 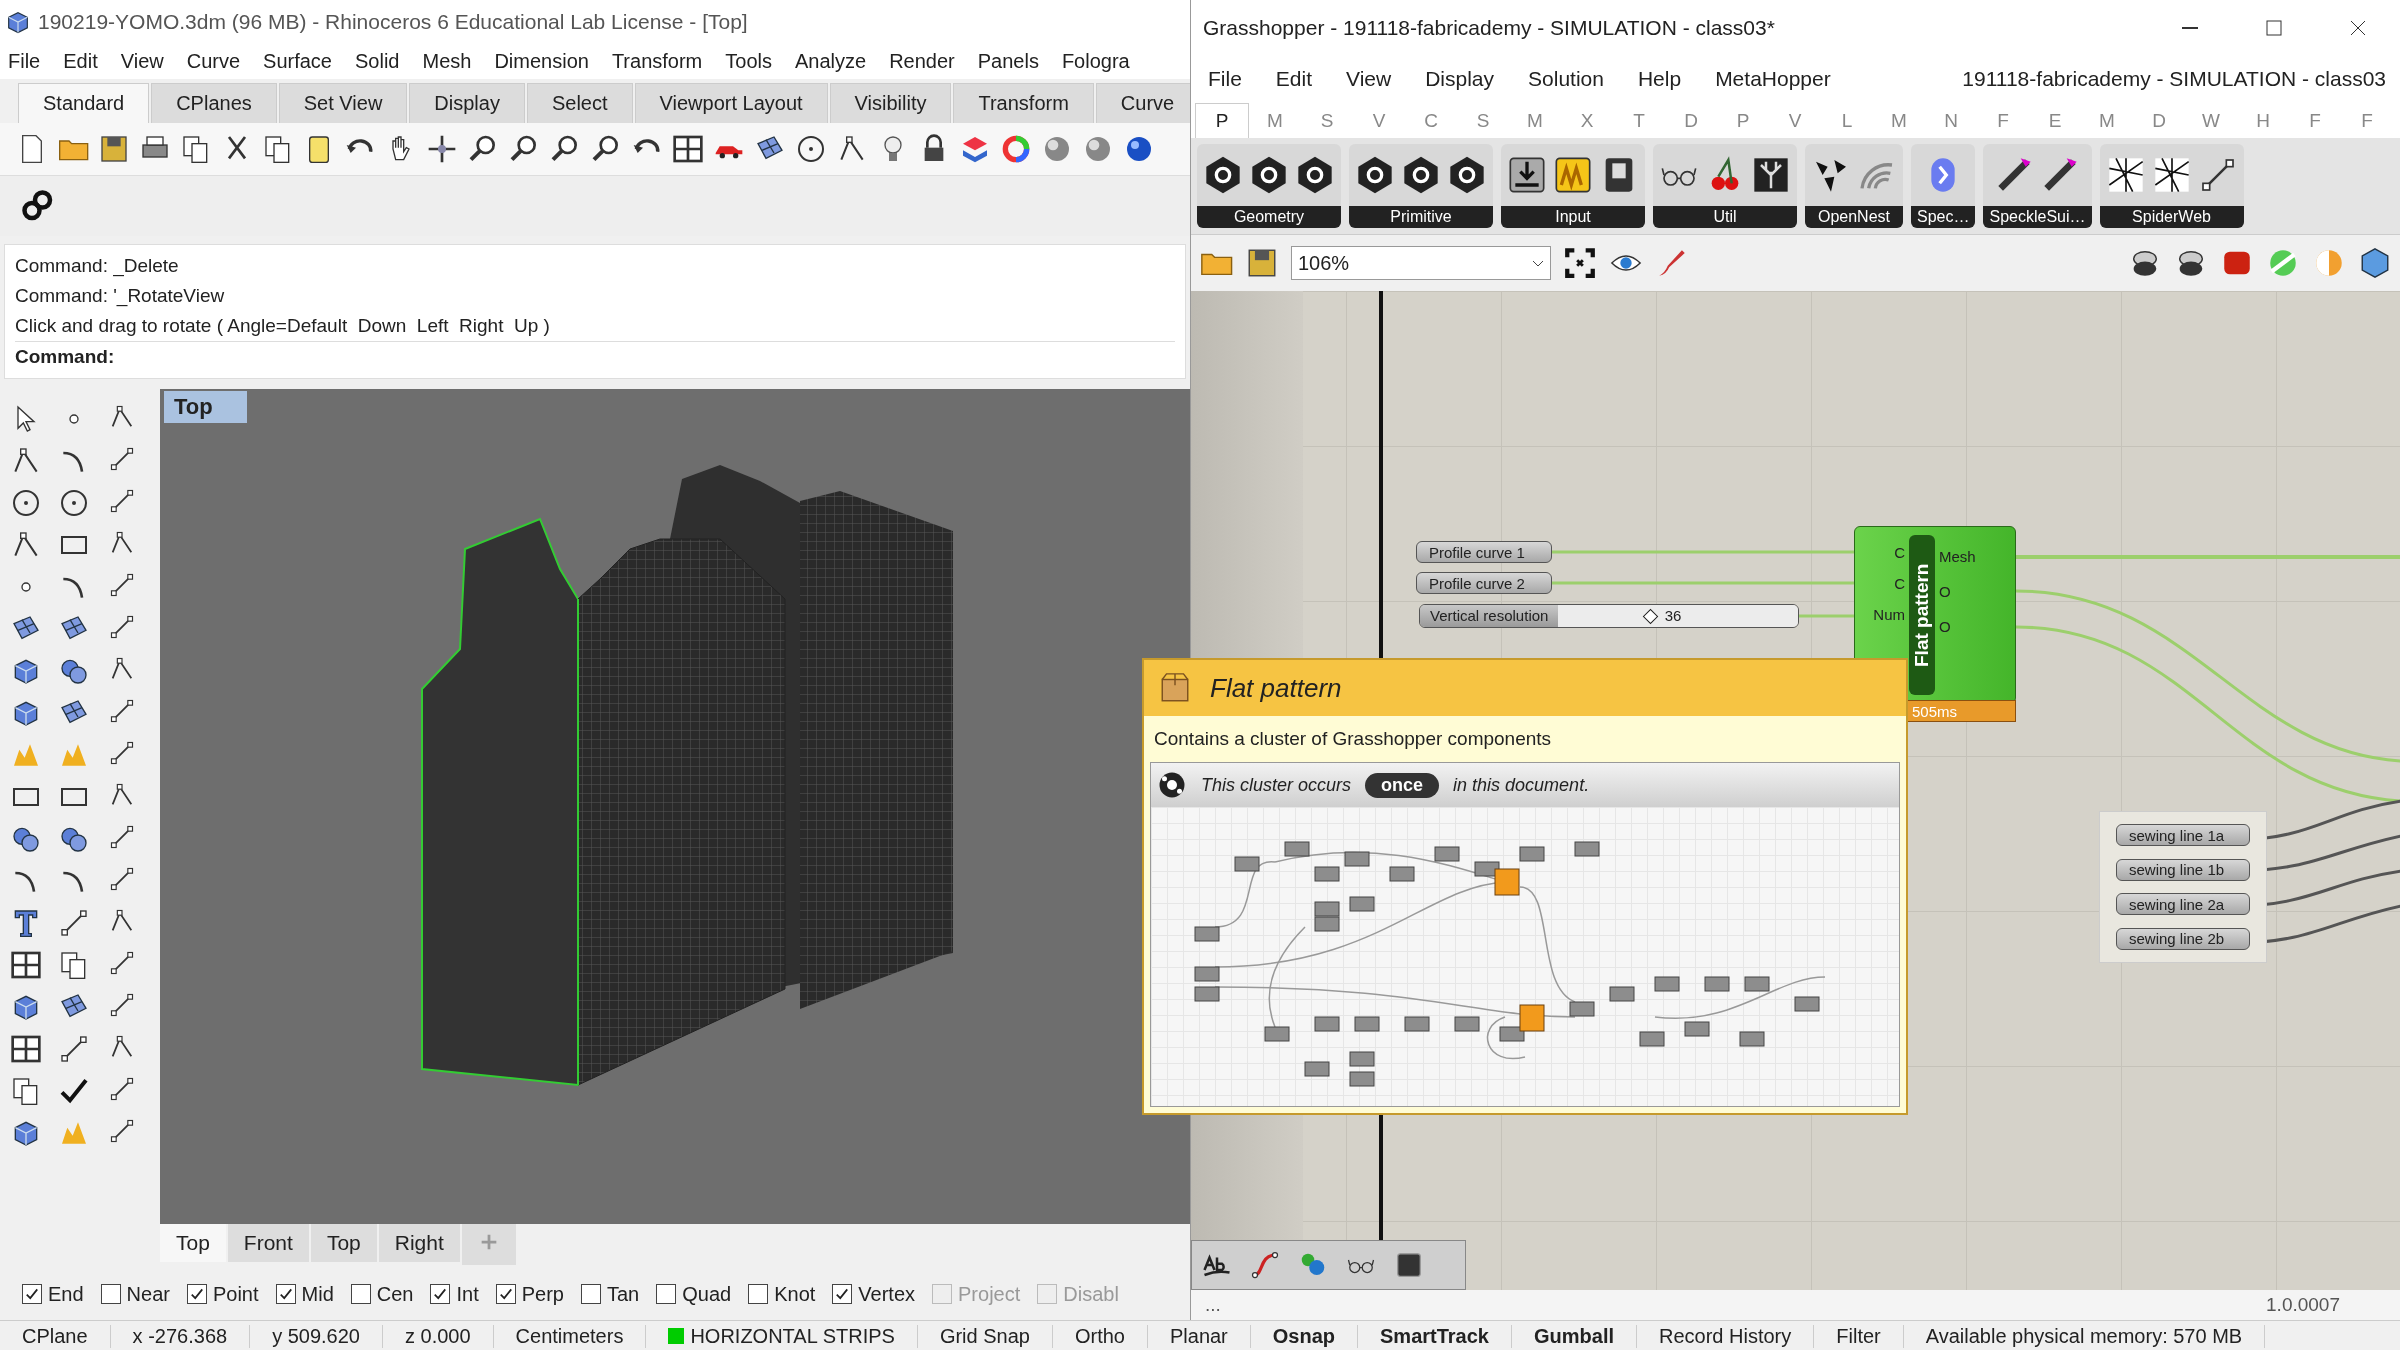 I want to click on osnap-label: Knot, so click(x=795, y=1294).